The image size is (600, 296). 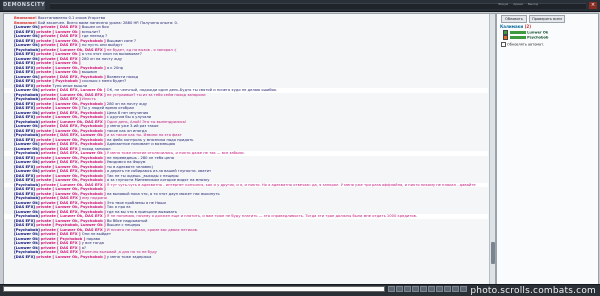 What do you see at coordinates (194, 289) in the screenshot?
I see `chat-input` at bounding box center [194, 289].